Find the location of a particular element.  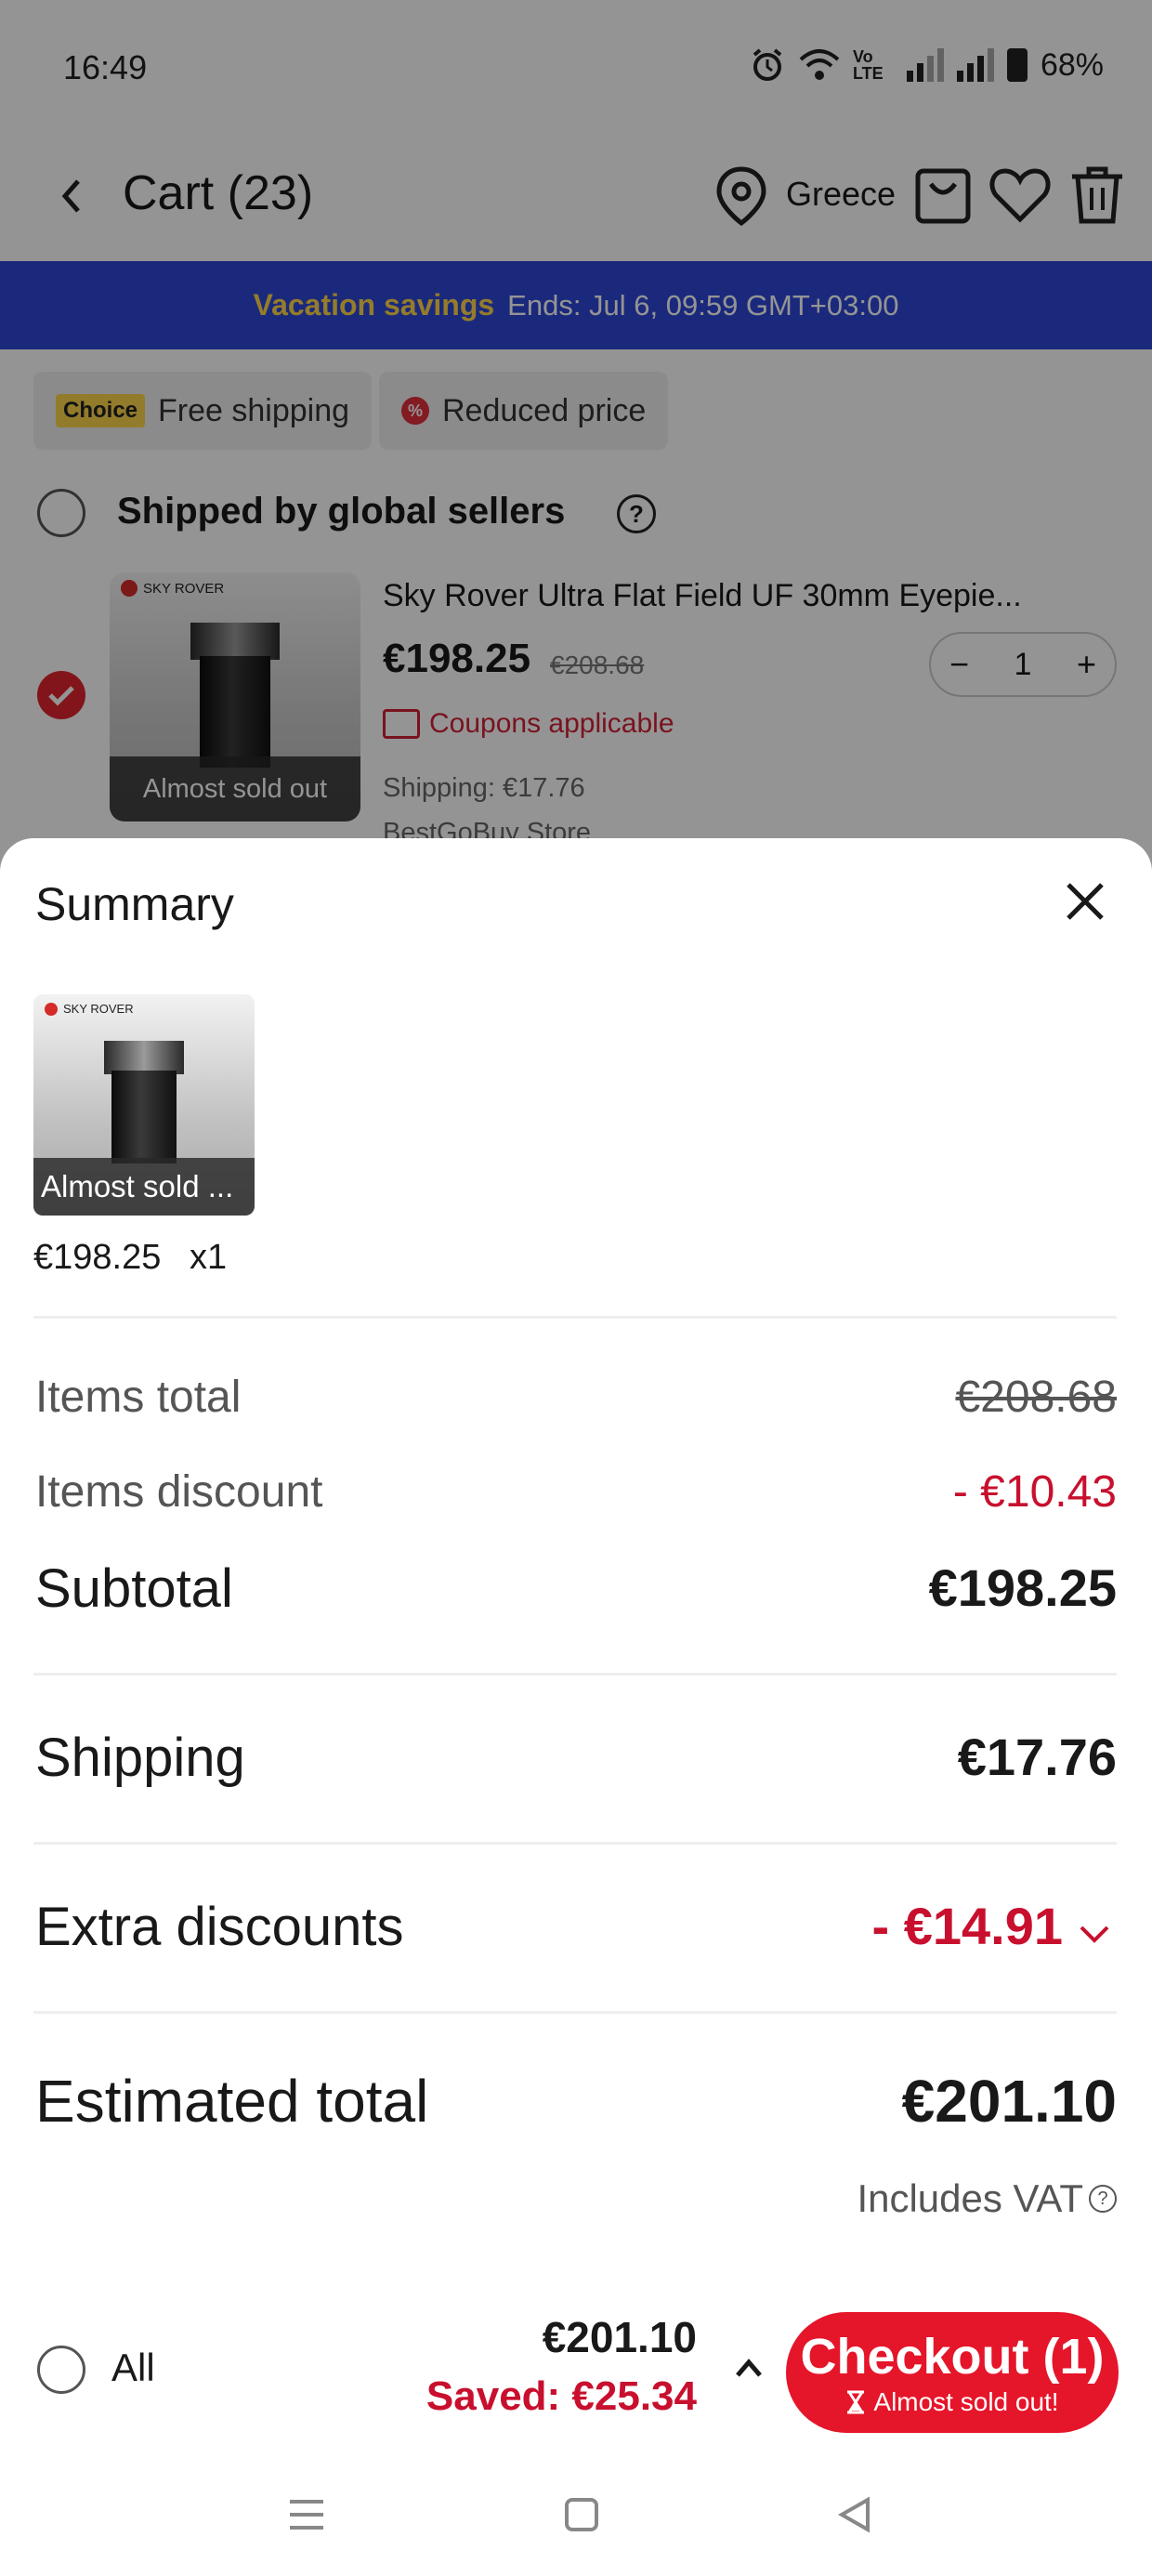

items-discount-value: - €10.43 is located at coordinates (1034, 1492).